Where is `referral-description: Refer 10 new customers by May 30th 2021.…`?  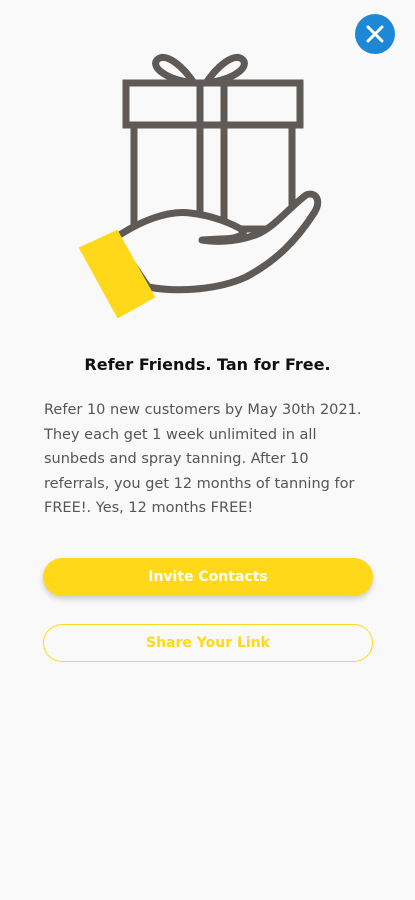
referral-description: Refer 10 new customers by May 30th 2021.… is located at coordinates (203, 459).